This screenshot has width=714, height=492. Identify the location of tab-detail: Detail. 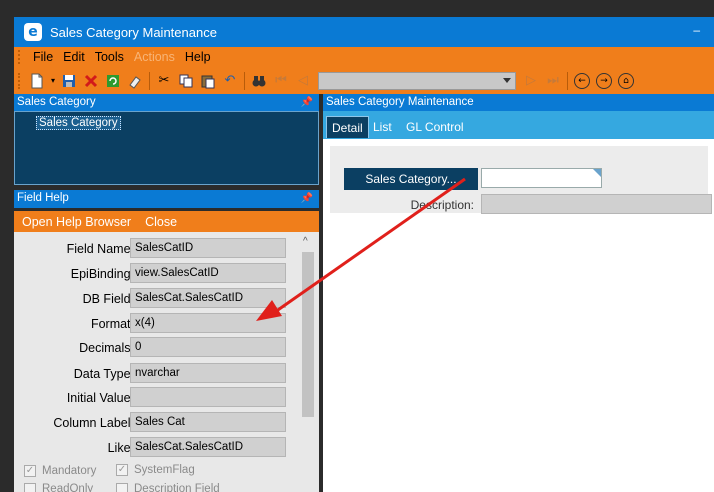
(347, 127).